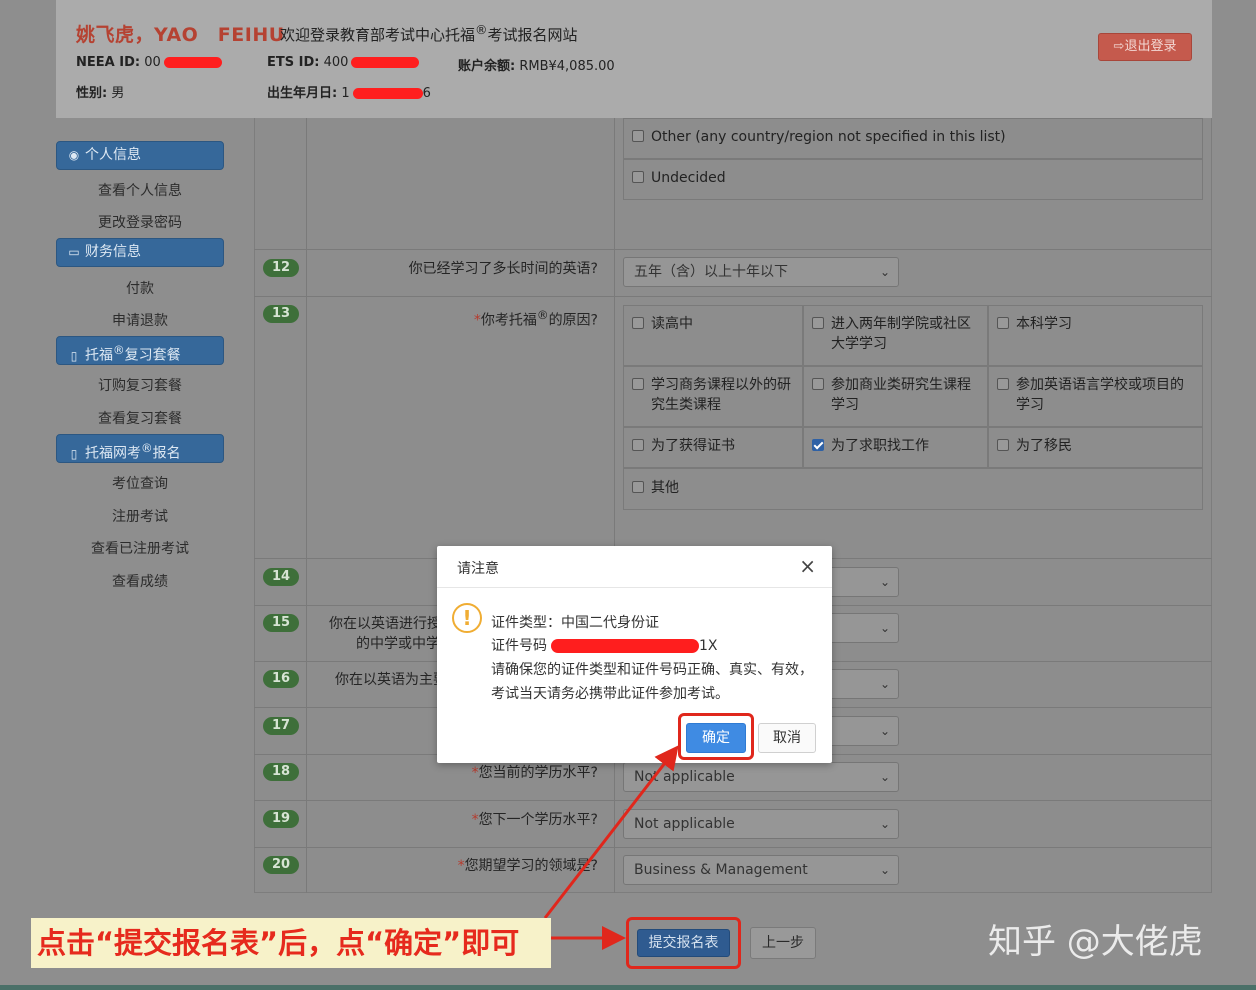 Image resolution: width=1256 pixels, height=990 pixels. Describe the element at coordinates (140, 252) in the screenshot. I see `sidebar-section-finance: ▭ 财务信息` at that location.